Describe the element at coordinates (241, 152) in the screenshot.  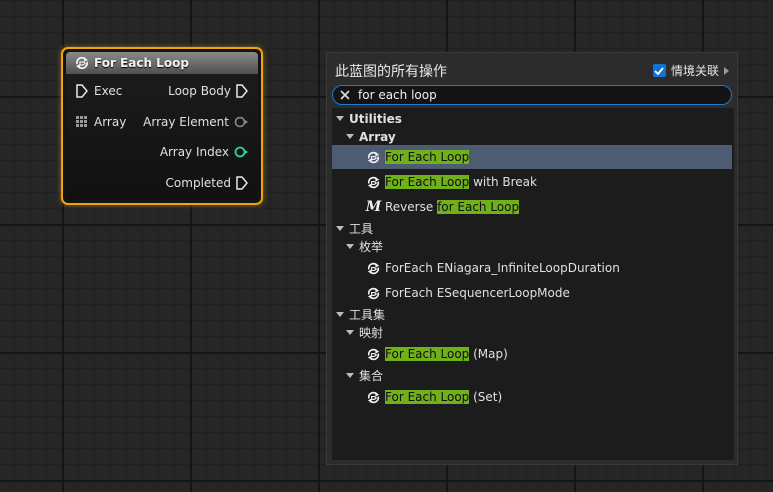
I see `integer-pin-icon` at that location.